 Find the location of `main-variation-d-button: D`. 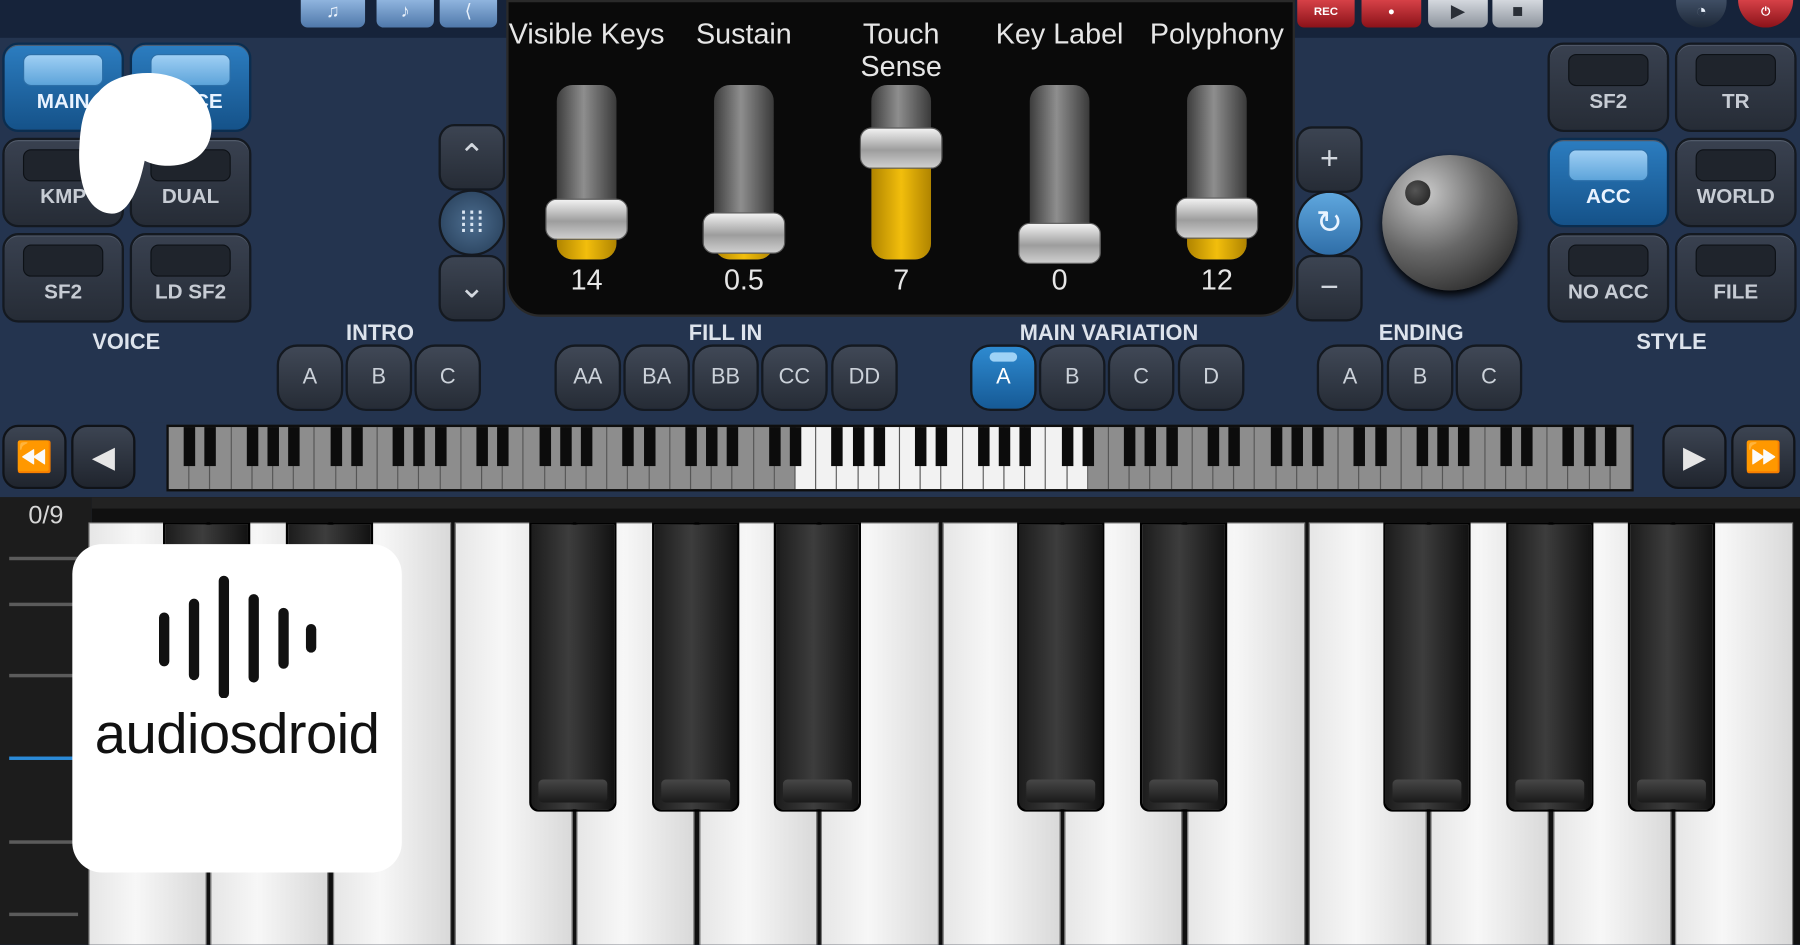

main-variation-d-button: D is located at coordinates (1211, 377).